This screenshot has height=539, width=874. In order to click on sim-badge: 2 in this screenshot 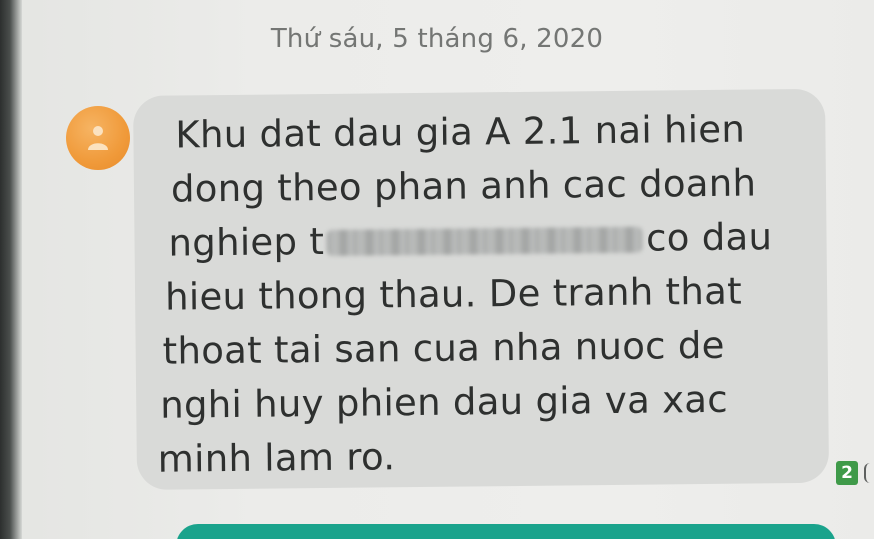, I will do `click(847, 473)`.